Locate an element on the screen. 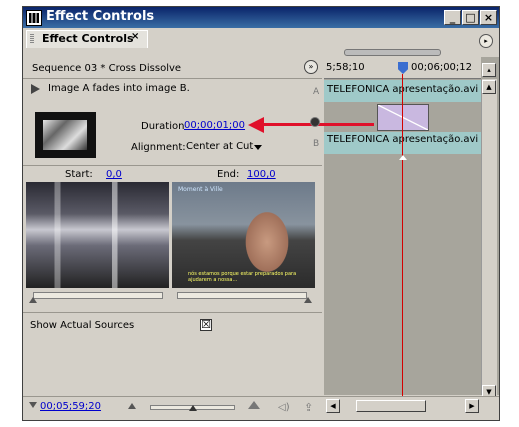  scroll-left-button: ◀ is located at coordinates (333, 406).